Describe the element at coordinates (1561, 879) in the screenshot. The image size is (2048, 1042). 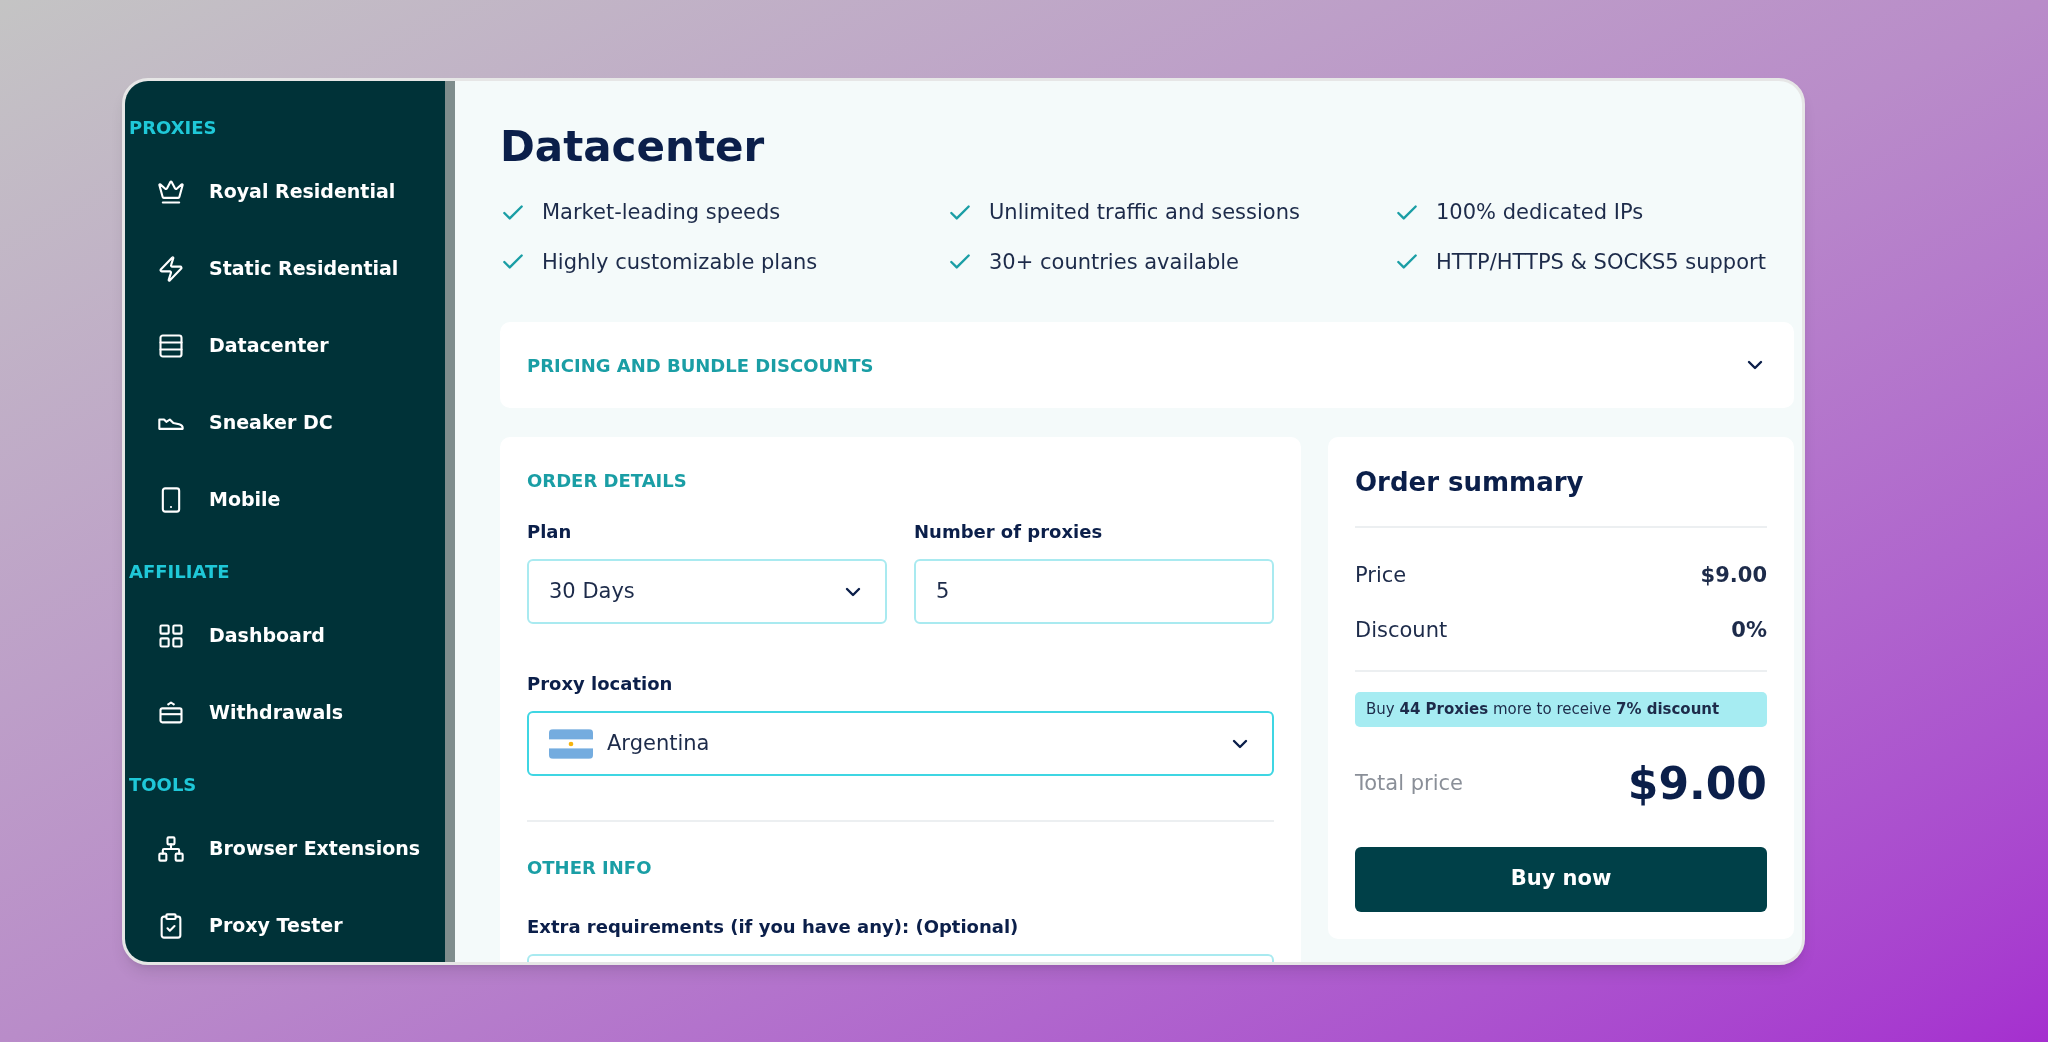
I see `buy-now-button: Buy now` at that location.